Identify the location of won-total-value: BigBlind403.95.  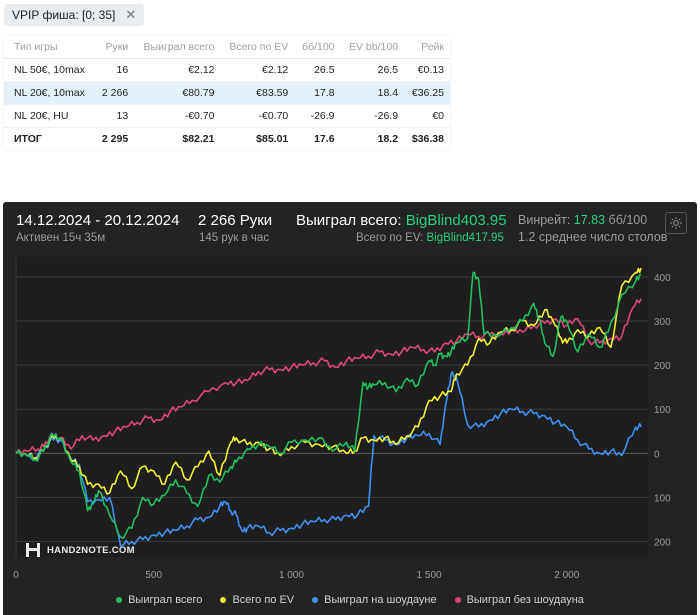
(456, 220).